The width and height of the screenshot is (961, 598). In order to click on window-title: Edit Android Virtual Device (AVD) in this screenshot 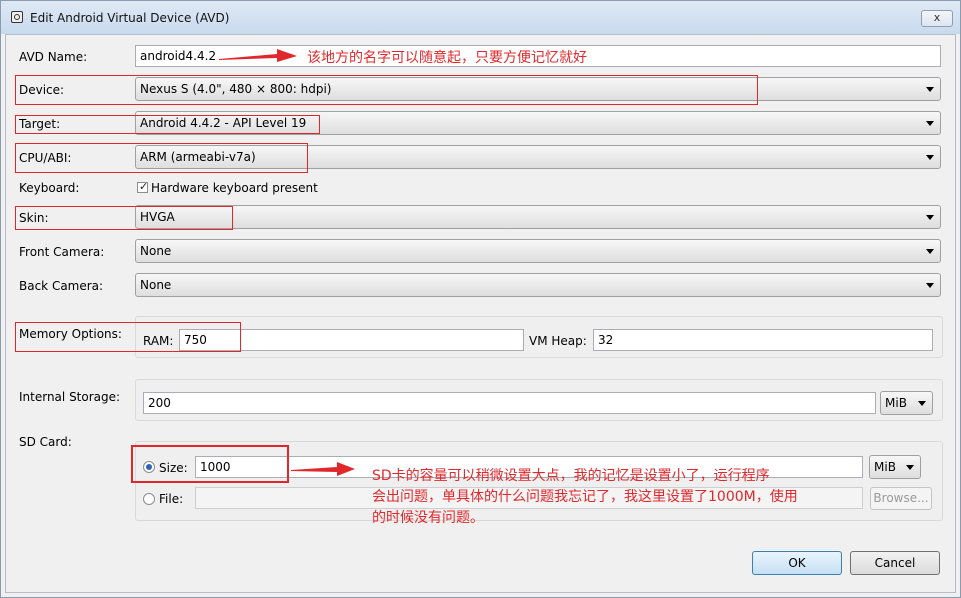, I will do `click(130, 18)`.